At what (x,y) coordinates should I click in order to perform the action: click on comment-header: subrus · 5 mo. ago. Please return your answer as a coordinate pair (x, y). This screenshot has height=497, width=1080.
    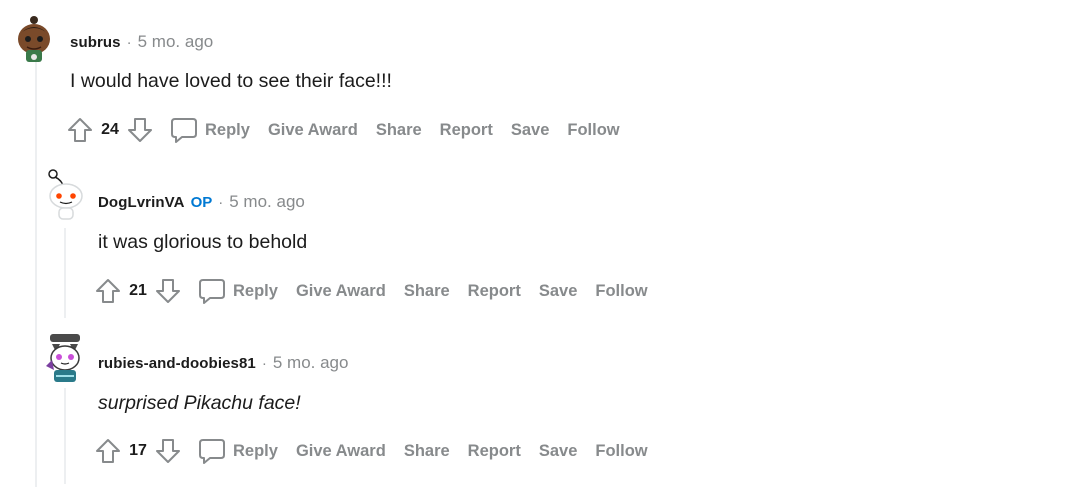
    Looking at the image, I should click on (141, 42).